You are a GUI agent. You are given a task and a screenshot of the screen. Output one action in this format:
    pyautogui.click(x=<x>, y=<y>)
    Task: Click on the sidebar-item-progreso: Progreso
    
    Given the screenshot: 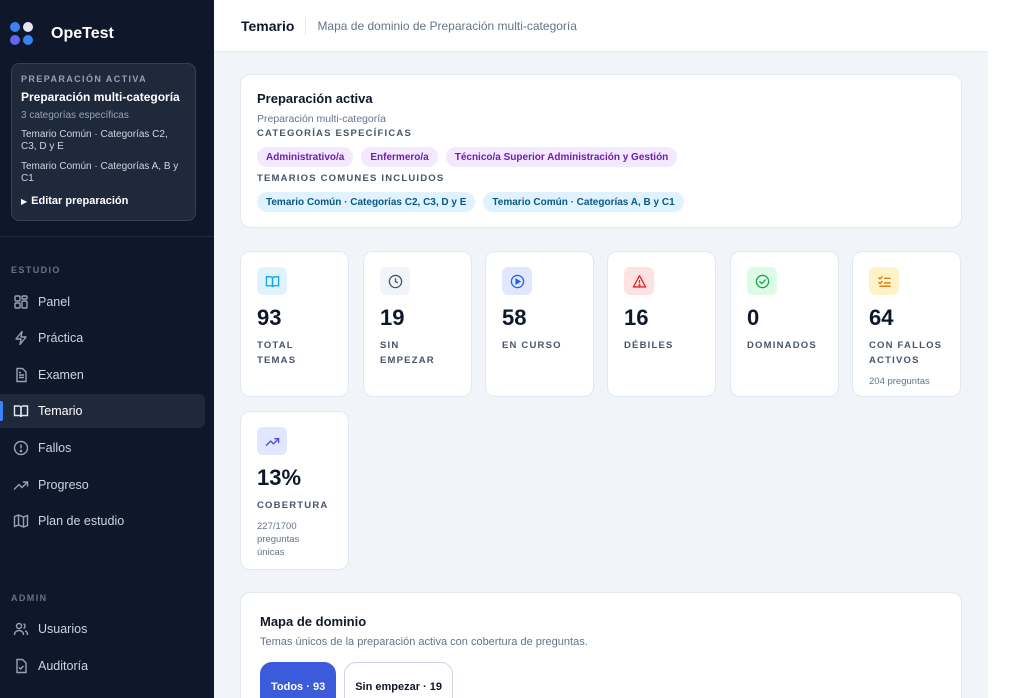 What is the action you would take?
    pyautogui.click(x=102, y=485)
    